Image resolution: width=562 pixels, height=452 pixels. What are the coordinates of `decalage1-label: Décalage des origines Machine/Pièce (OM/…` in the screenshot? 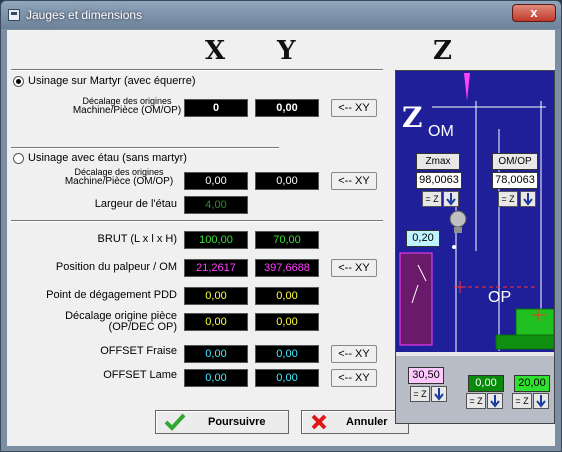 It's located at (127, 106).